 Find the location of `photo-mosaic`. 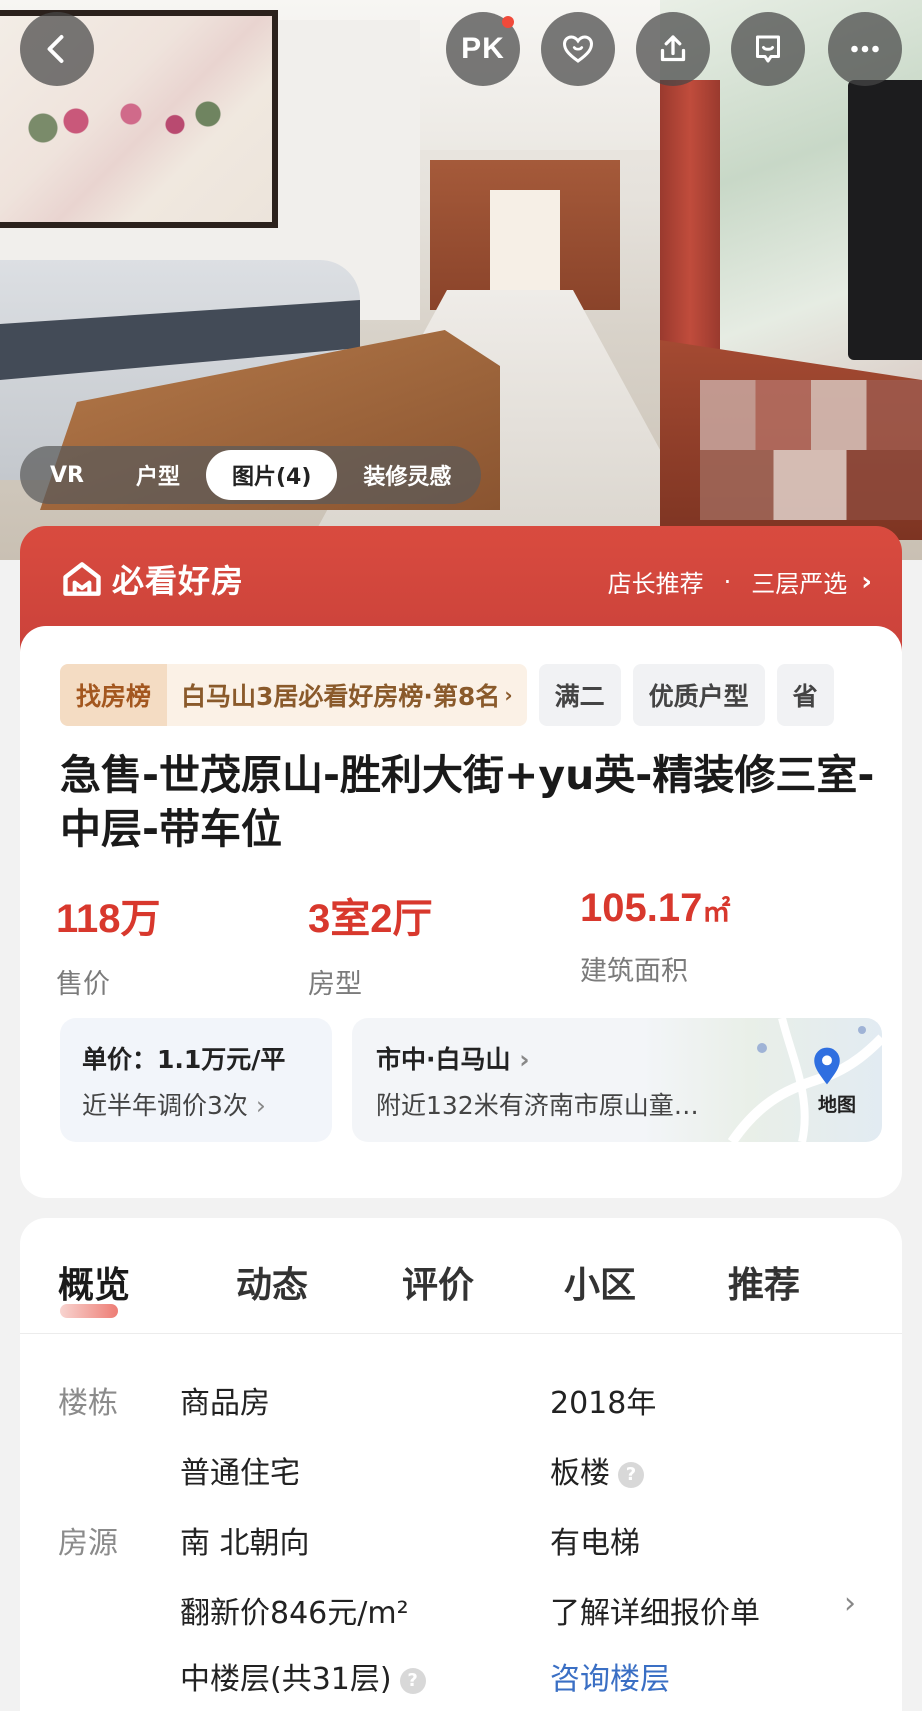

photo-mosaic is located at coordinates (811, 450).